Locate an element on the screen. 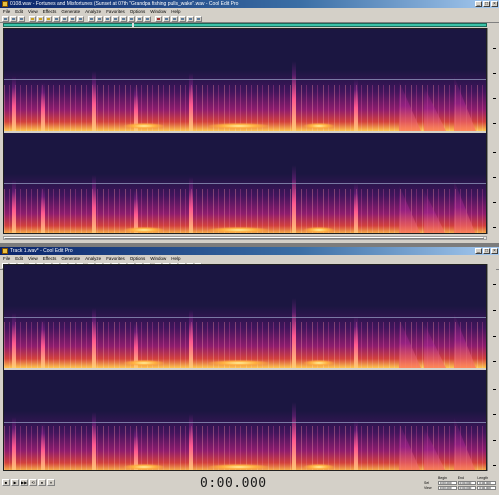  toolbar-group-effects is located at coordinates (178, 18).